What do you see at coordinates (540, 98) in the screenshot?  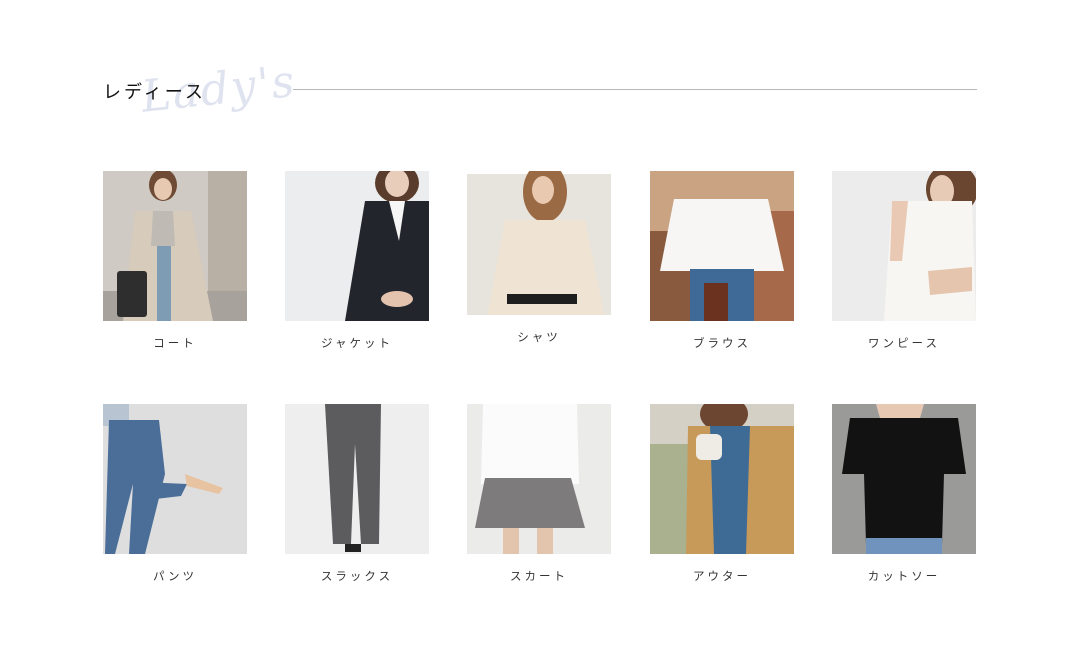 I see `category-header: Lady's レディース` at bounding box center [540, 98].